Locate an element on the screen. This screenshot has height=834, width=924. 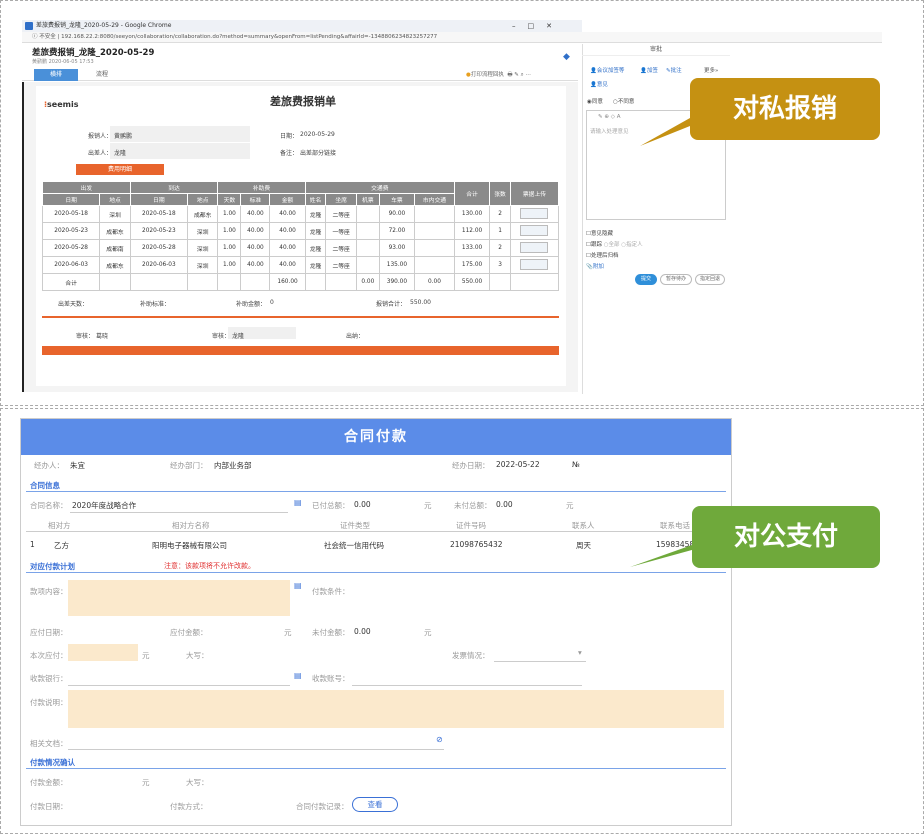
submit-button: 提交 is located at coordinates (646, 279).